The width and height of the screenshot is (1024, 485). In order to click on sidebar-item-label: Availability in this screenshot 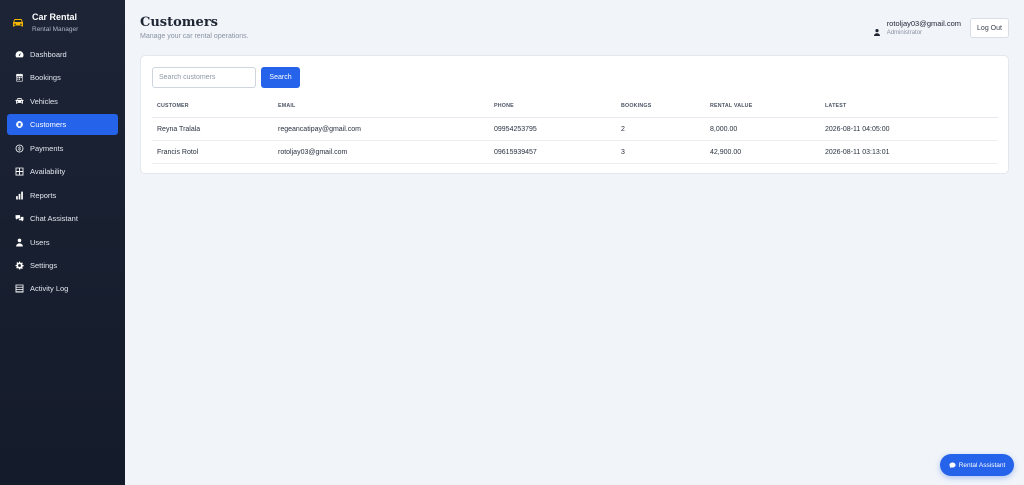, I will do `click(48, 172)`.